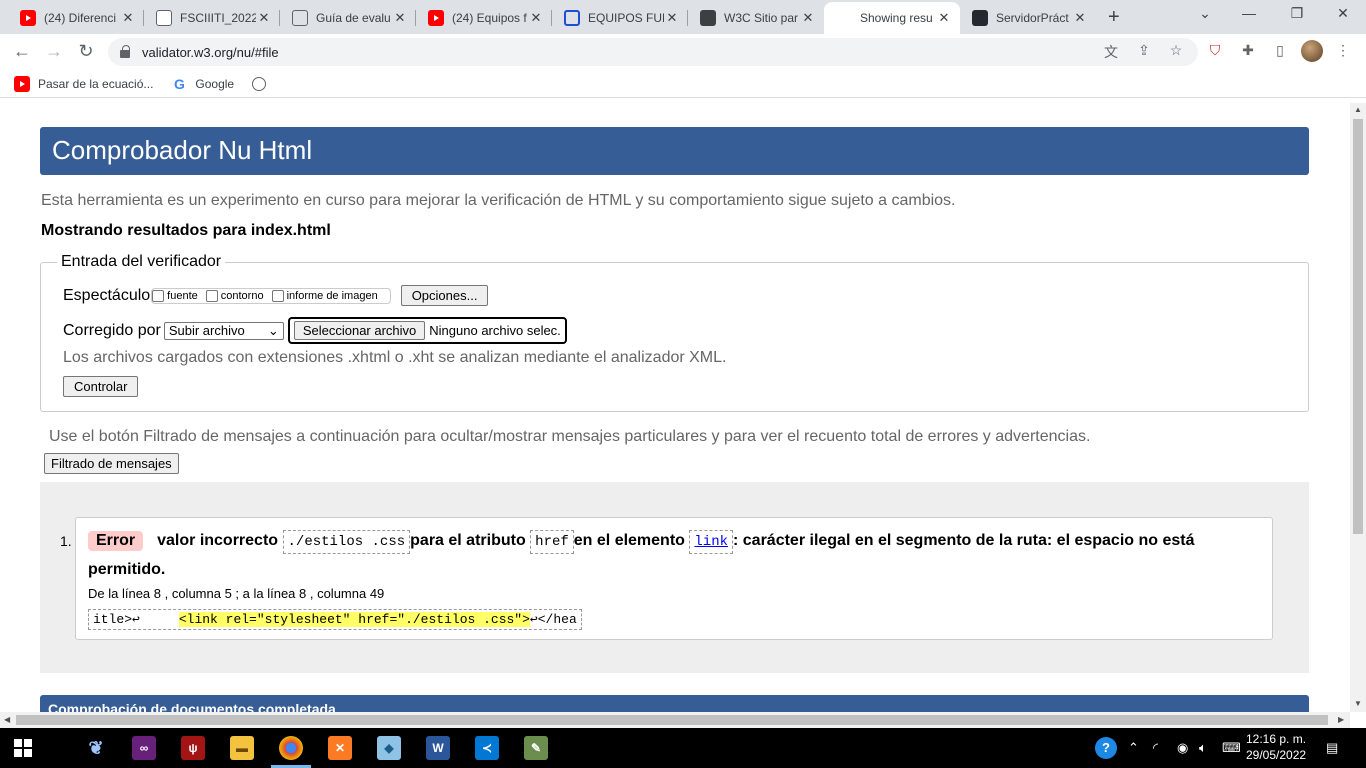 This screenshot has height=768, width=1366. Describe the element at coordinates (683, 84) in the screenshot. I see `bookmarks-bar: Pasar de la ecuació... G Google` at that location.